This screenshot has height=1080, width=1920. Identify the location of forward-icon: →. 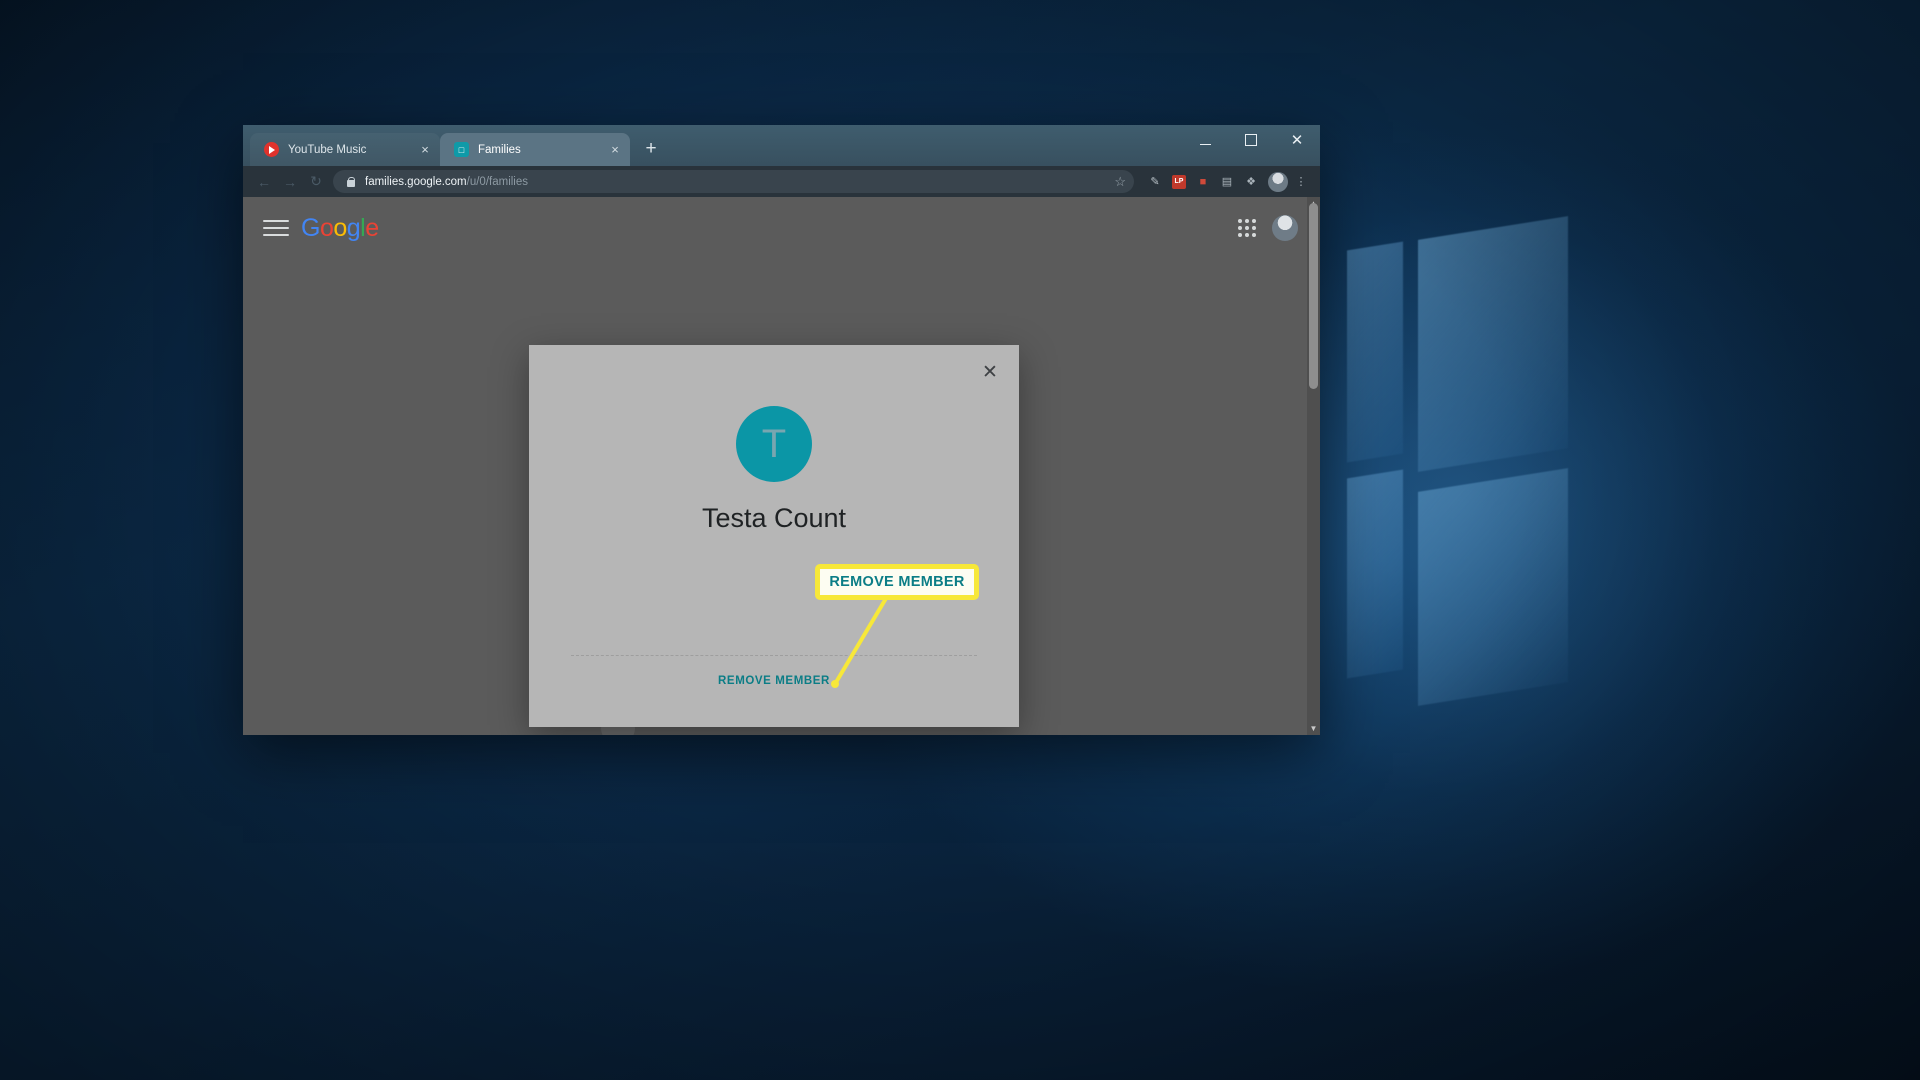
(290, 182).